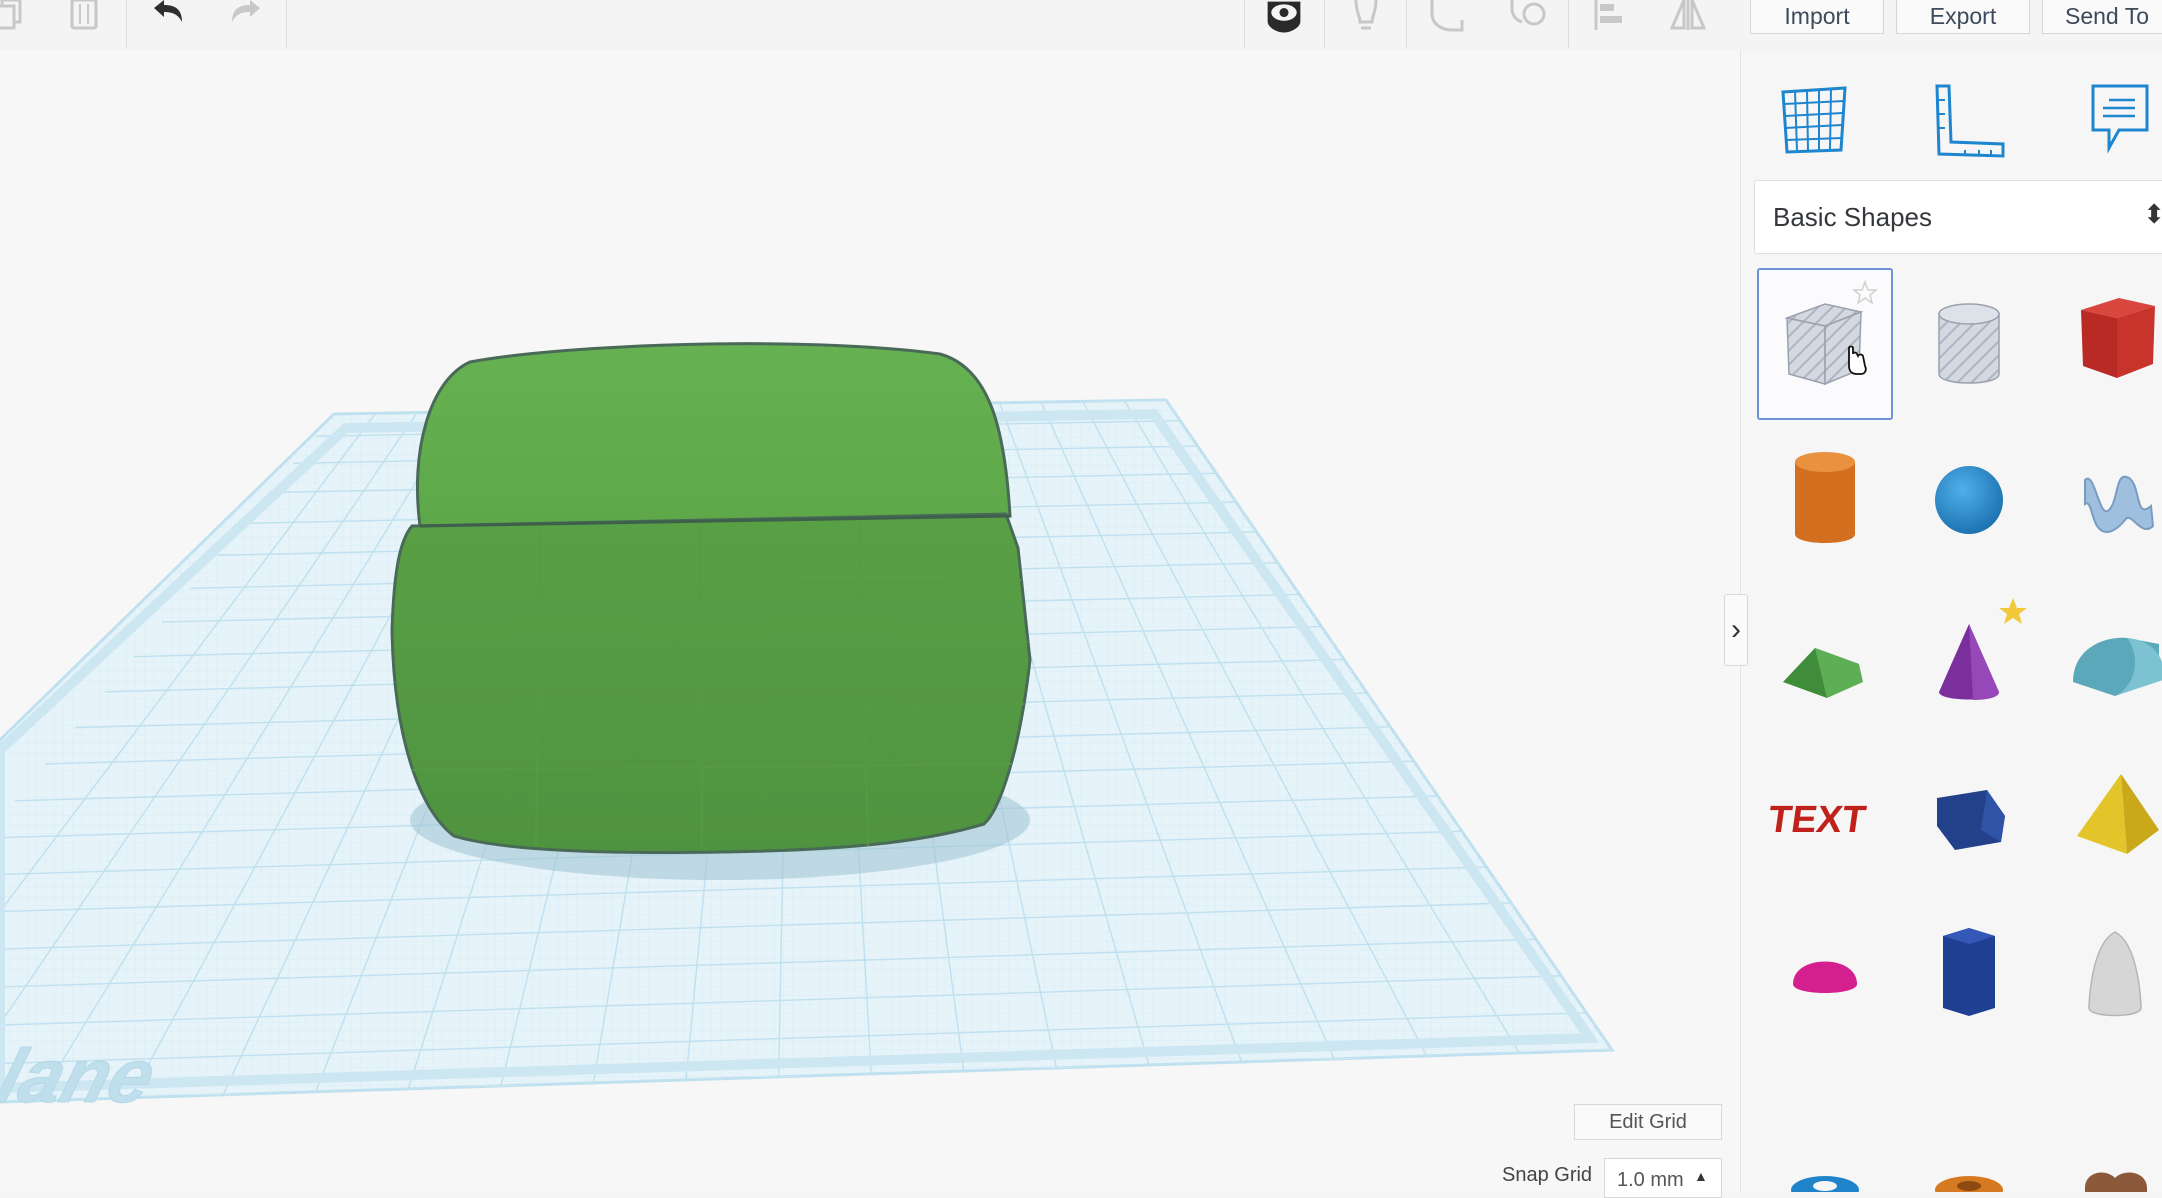 Image resolution: width=2162 pixels, height=1198 pixels. I want to click on shape-roof, so click(1825, 658).